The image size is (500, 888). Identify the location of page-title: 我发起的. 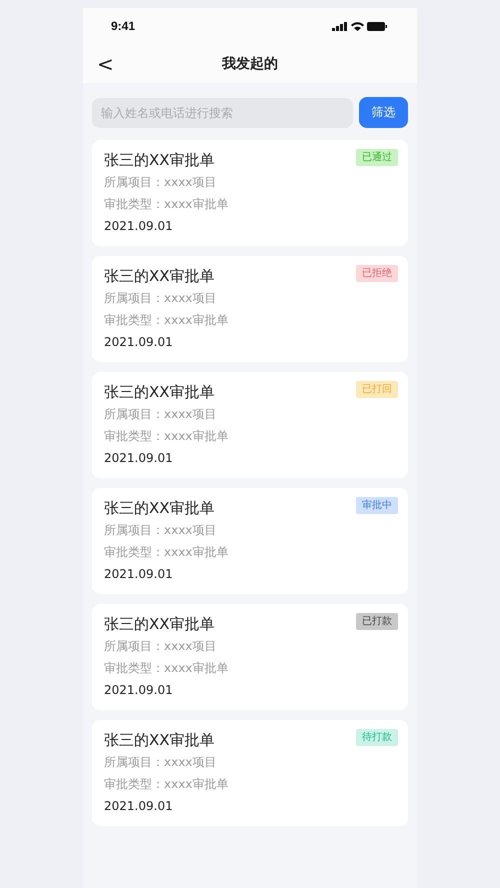
(250, 63).